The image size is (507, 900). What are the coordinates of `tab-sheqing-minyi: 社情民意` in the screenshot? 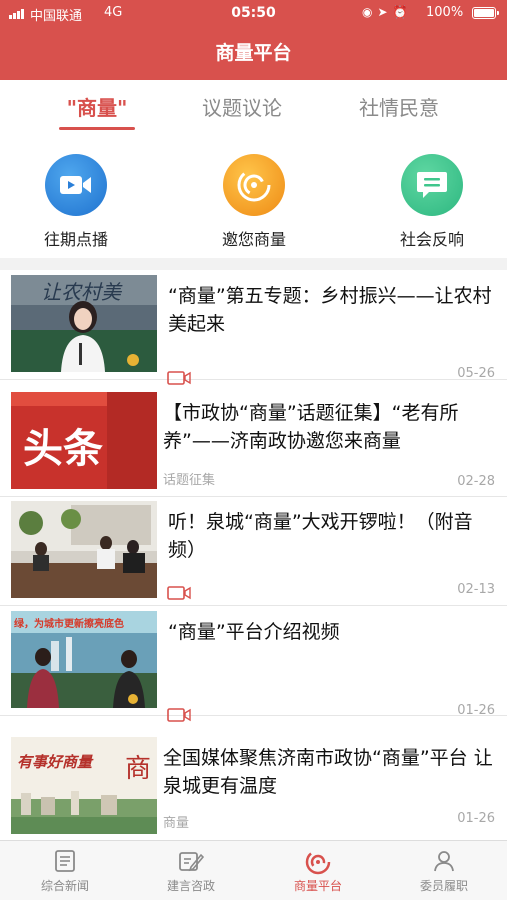 It's located at (399, 106).